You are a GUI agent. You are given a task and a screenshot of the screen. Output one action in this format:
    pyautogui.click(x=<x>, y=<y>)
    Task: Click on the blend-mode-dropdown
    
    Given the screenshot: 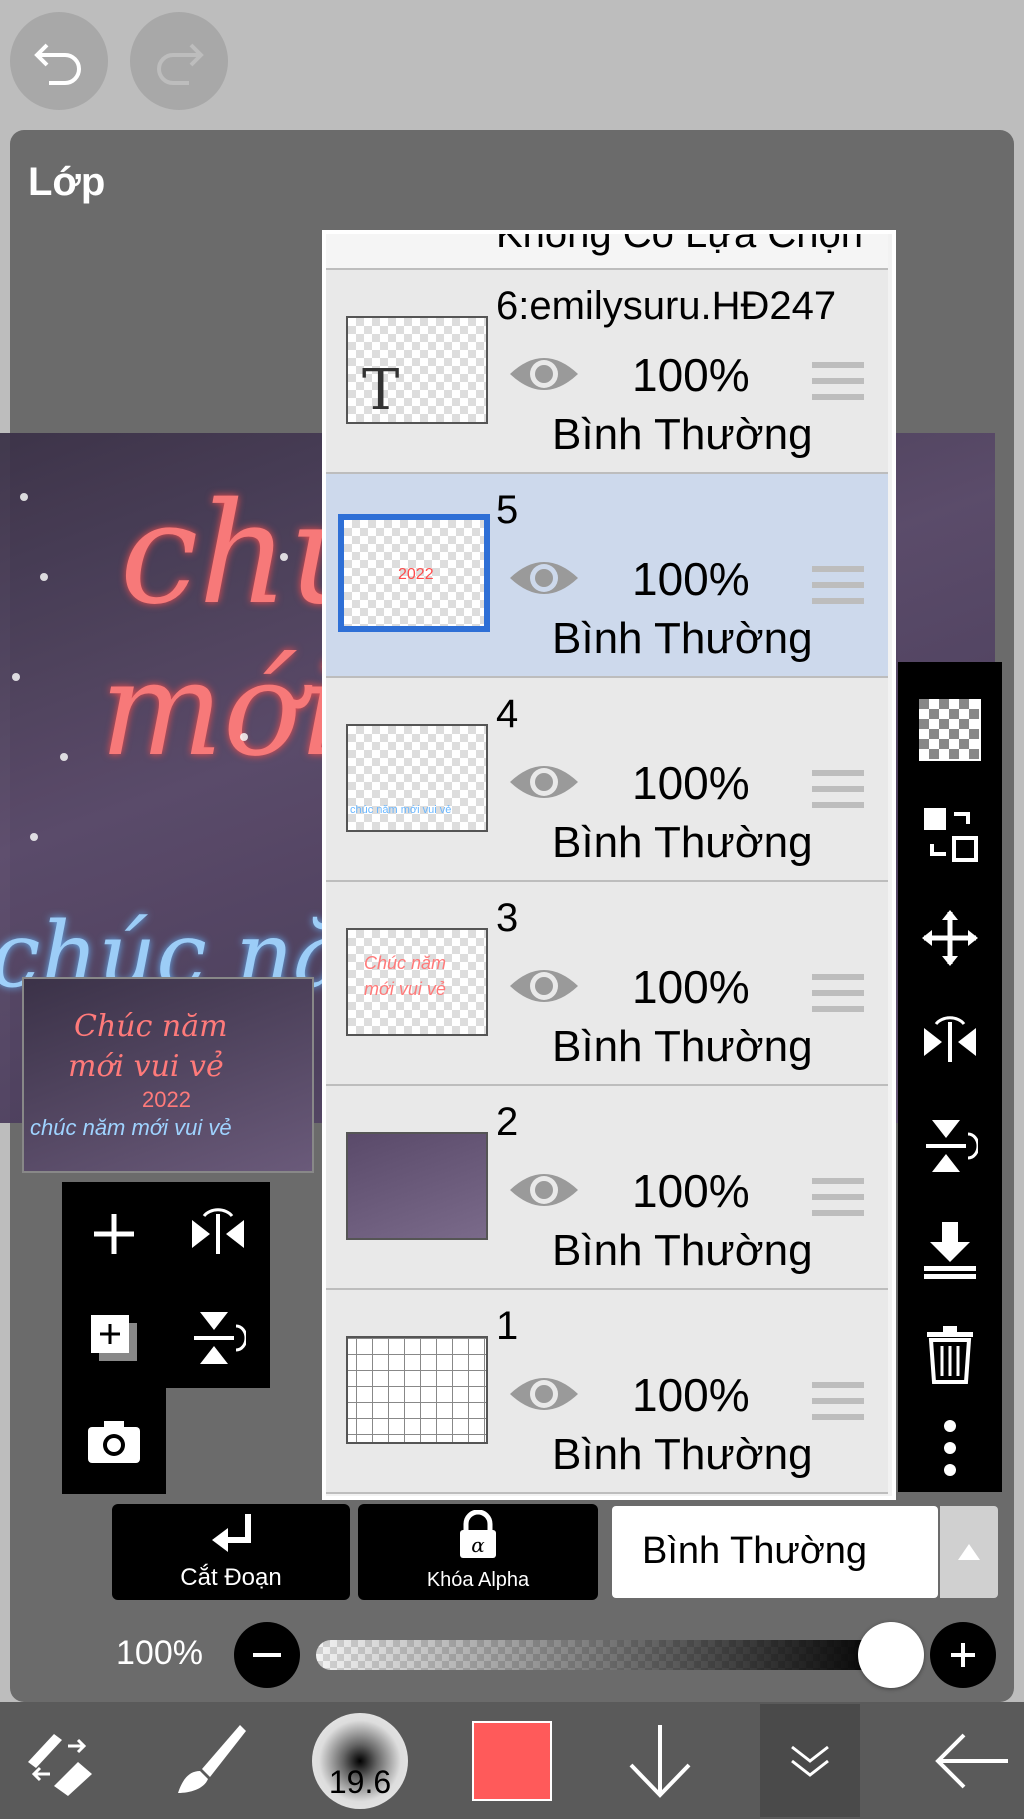 What is the action you would take?
    pyautogui.click(x=969, y=1552)
    